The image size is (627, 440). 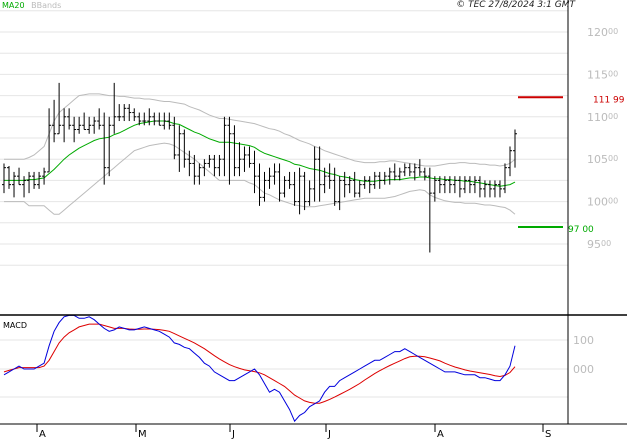 I want to click on macd-tick-label: 000, so click(x=583, y=369).